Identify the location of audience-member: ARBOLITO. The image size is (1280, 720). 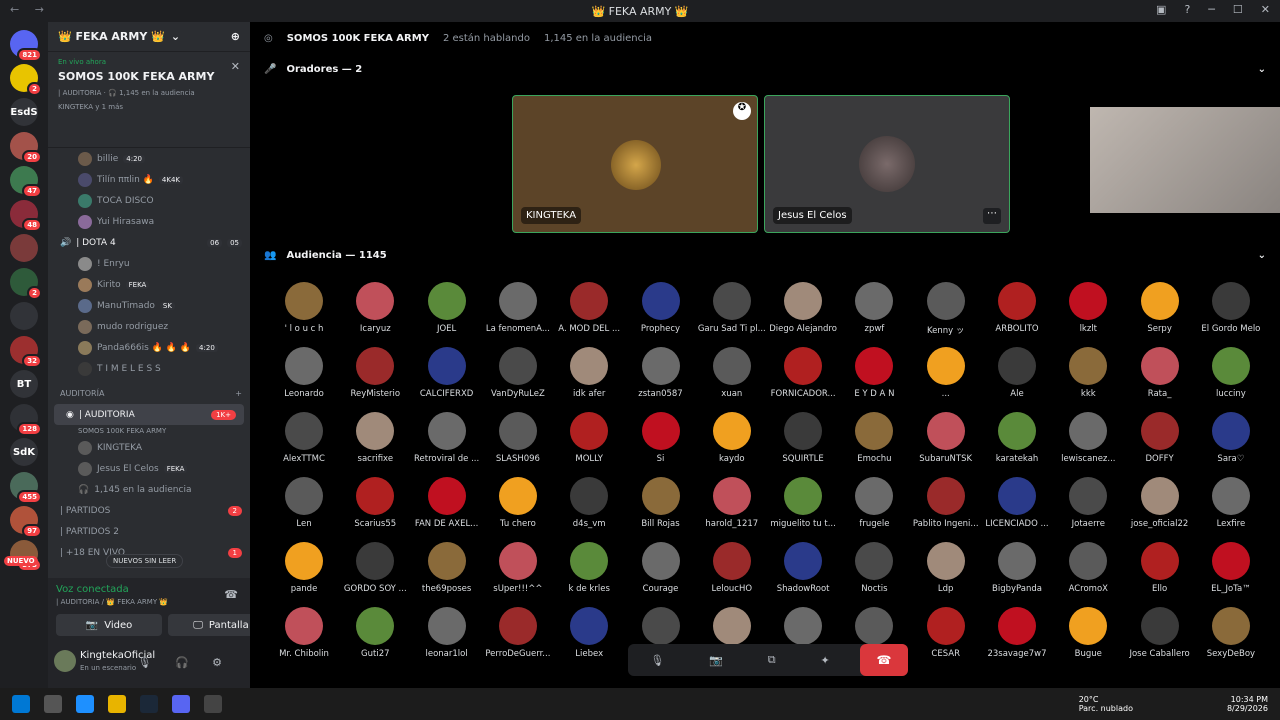
(1017, 308).